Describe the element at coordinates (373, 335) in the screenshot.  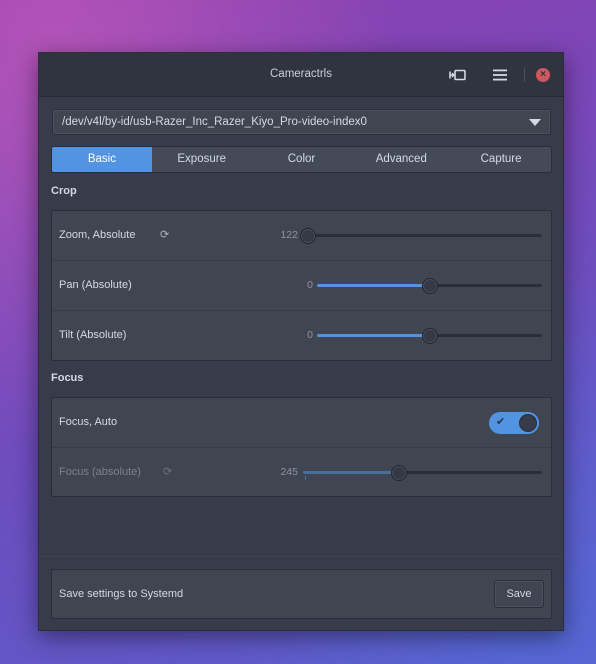
I see `tilt-slider-fill` at that location.